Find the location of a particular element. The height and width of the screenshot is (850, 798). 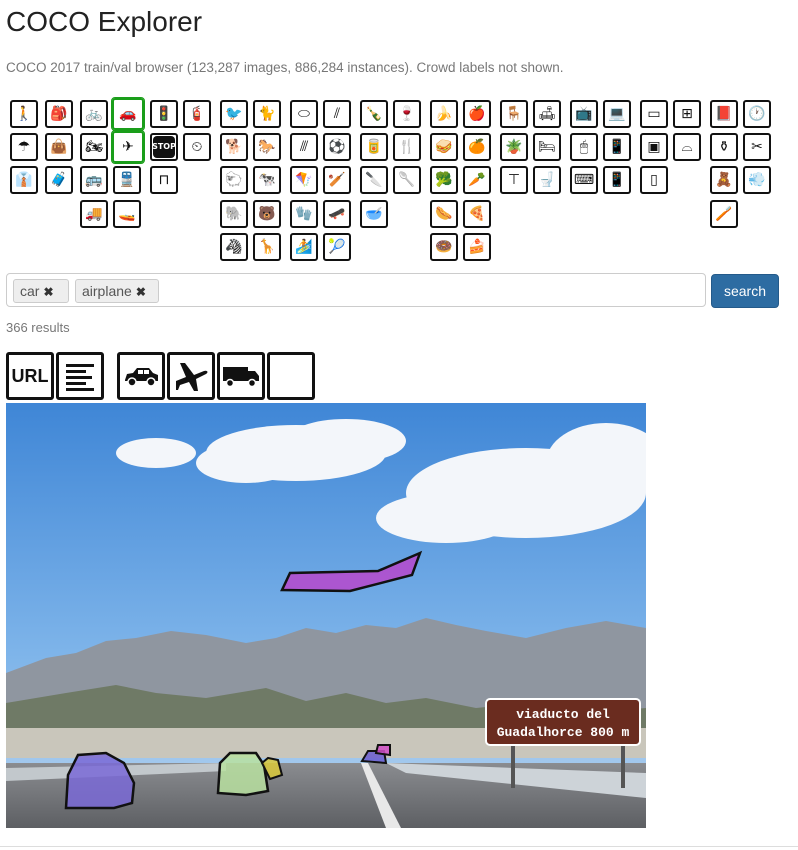

clock-icon: 🕐 is located at coordinates (757, 114).